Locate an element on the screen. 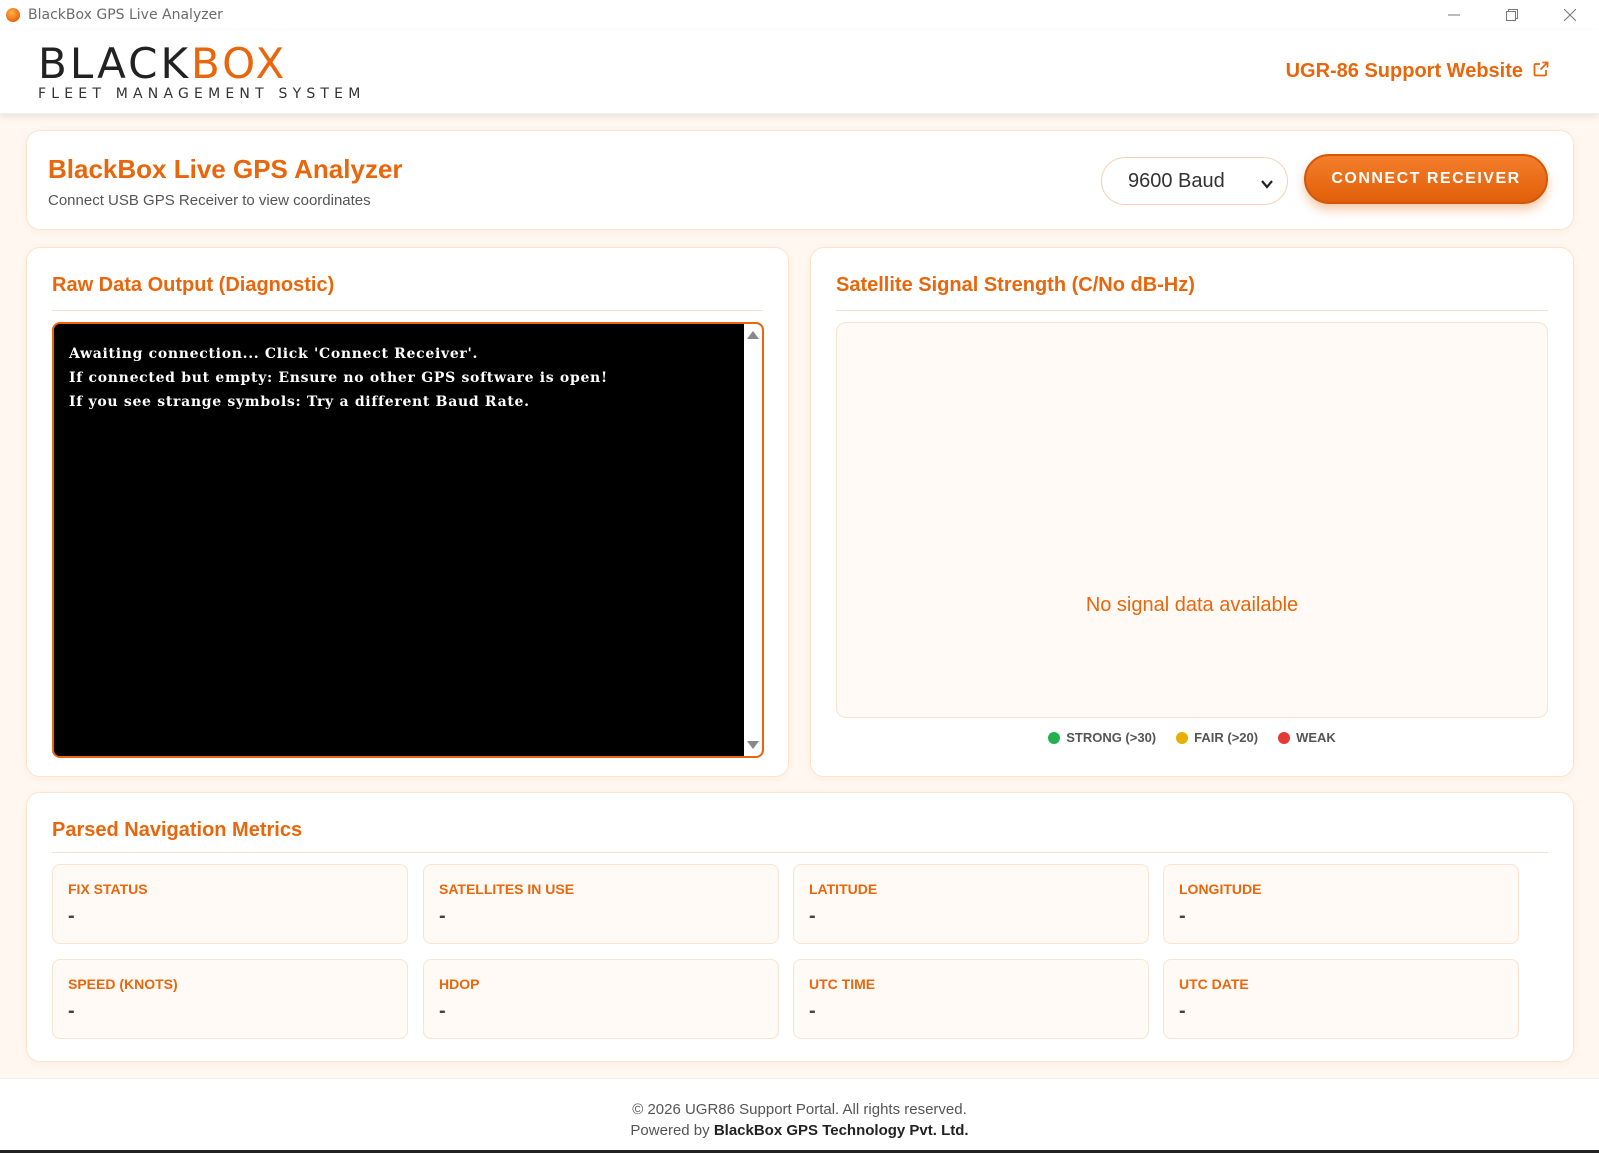 The width and height of the screenshot is (1599, 1153). page-title: BlackBox Live GPS Analyzer is located at coordinates (225, 169).